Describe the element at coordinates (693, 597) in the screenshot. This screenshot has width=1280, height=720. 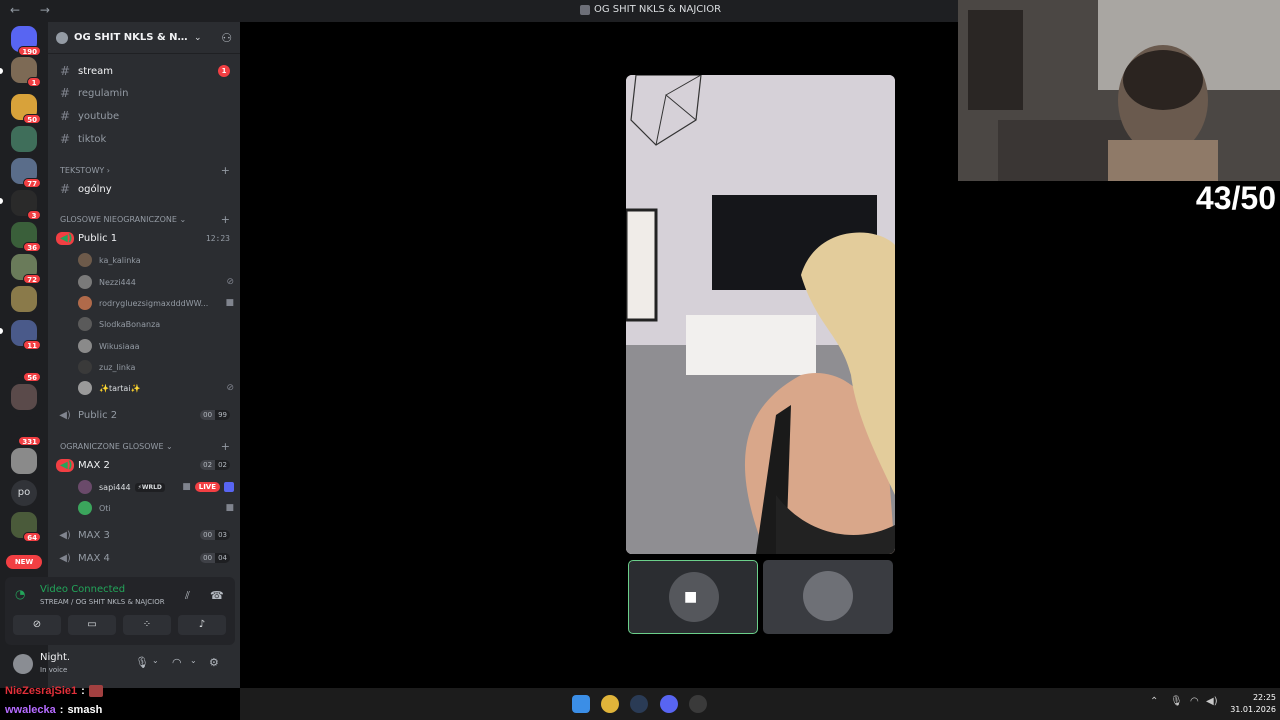
I see `participant-tile-self: ■` at that location.